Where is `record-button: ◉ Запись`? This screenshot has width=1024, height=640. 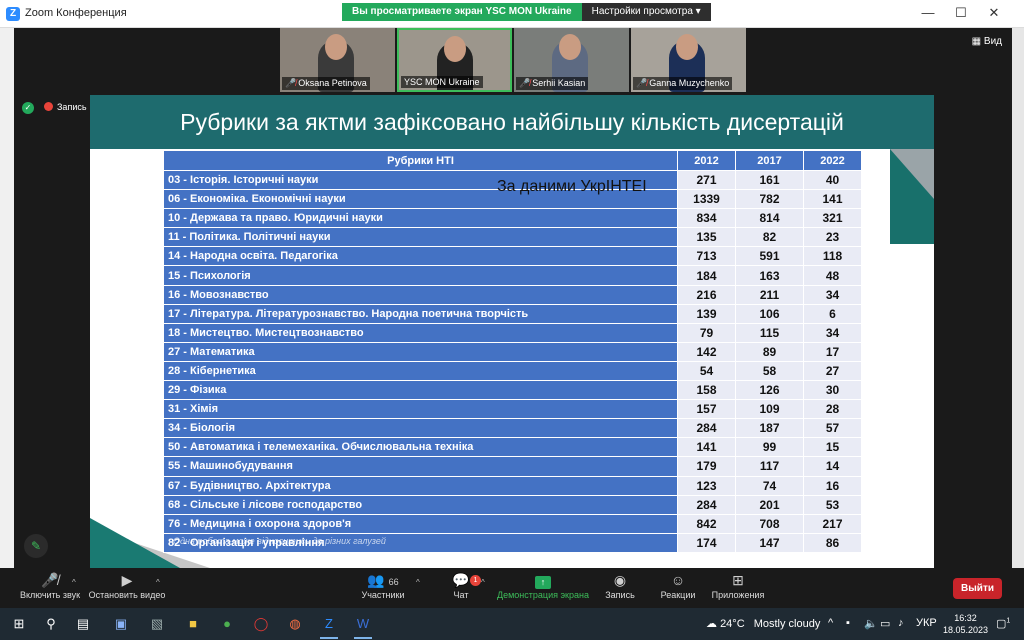 record-button: ◉ Запись is located at coordinates (620, 586).